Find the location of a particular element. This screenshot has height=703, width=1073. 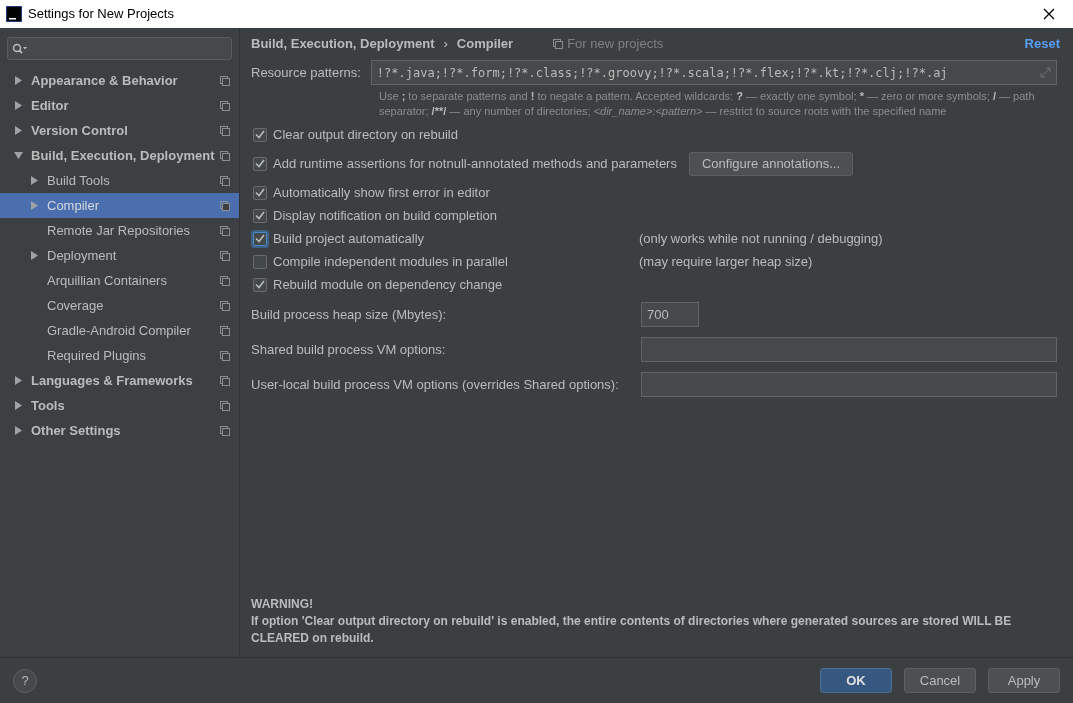

option-note: (only works while not running / debugging) is located at coordinates (761, 238).